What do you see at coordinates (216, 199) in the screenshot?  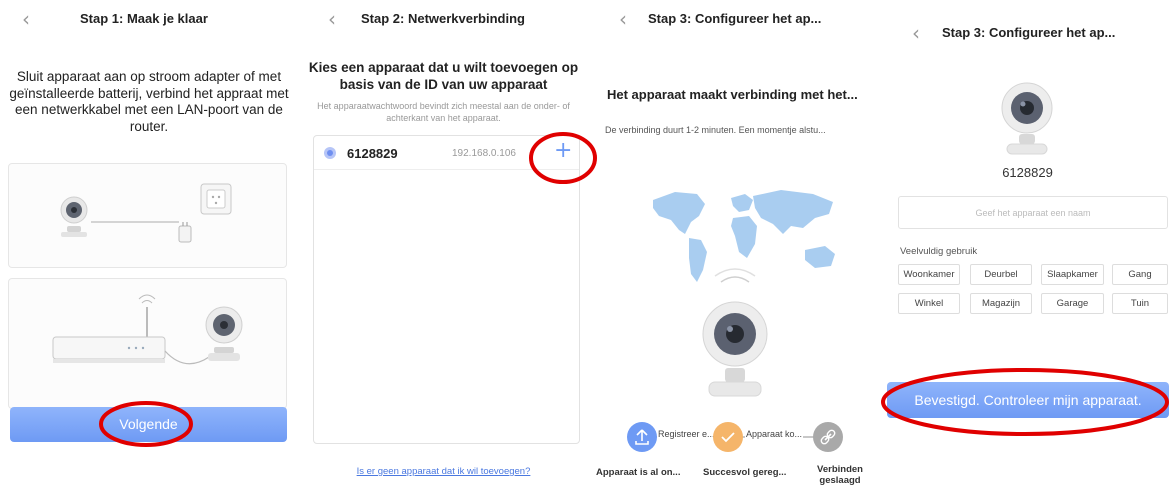 I see `wall-socket-icon` at bounding box center [216, 199].